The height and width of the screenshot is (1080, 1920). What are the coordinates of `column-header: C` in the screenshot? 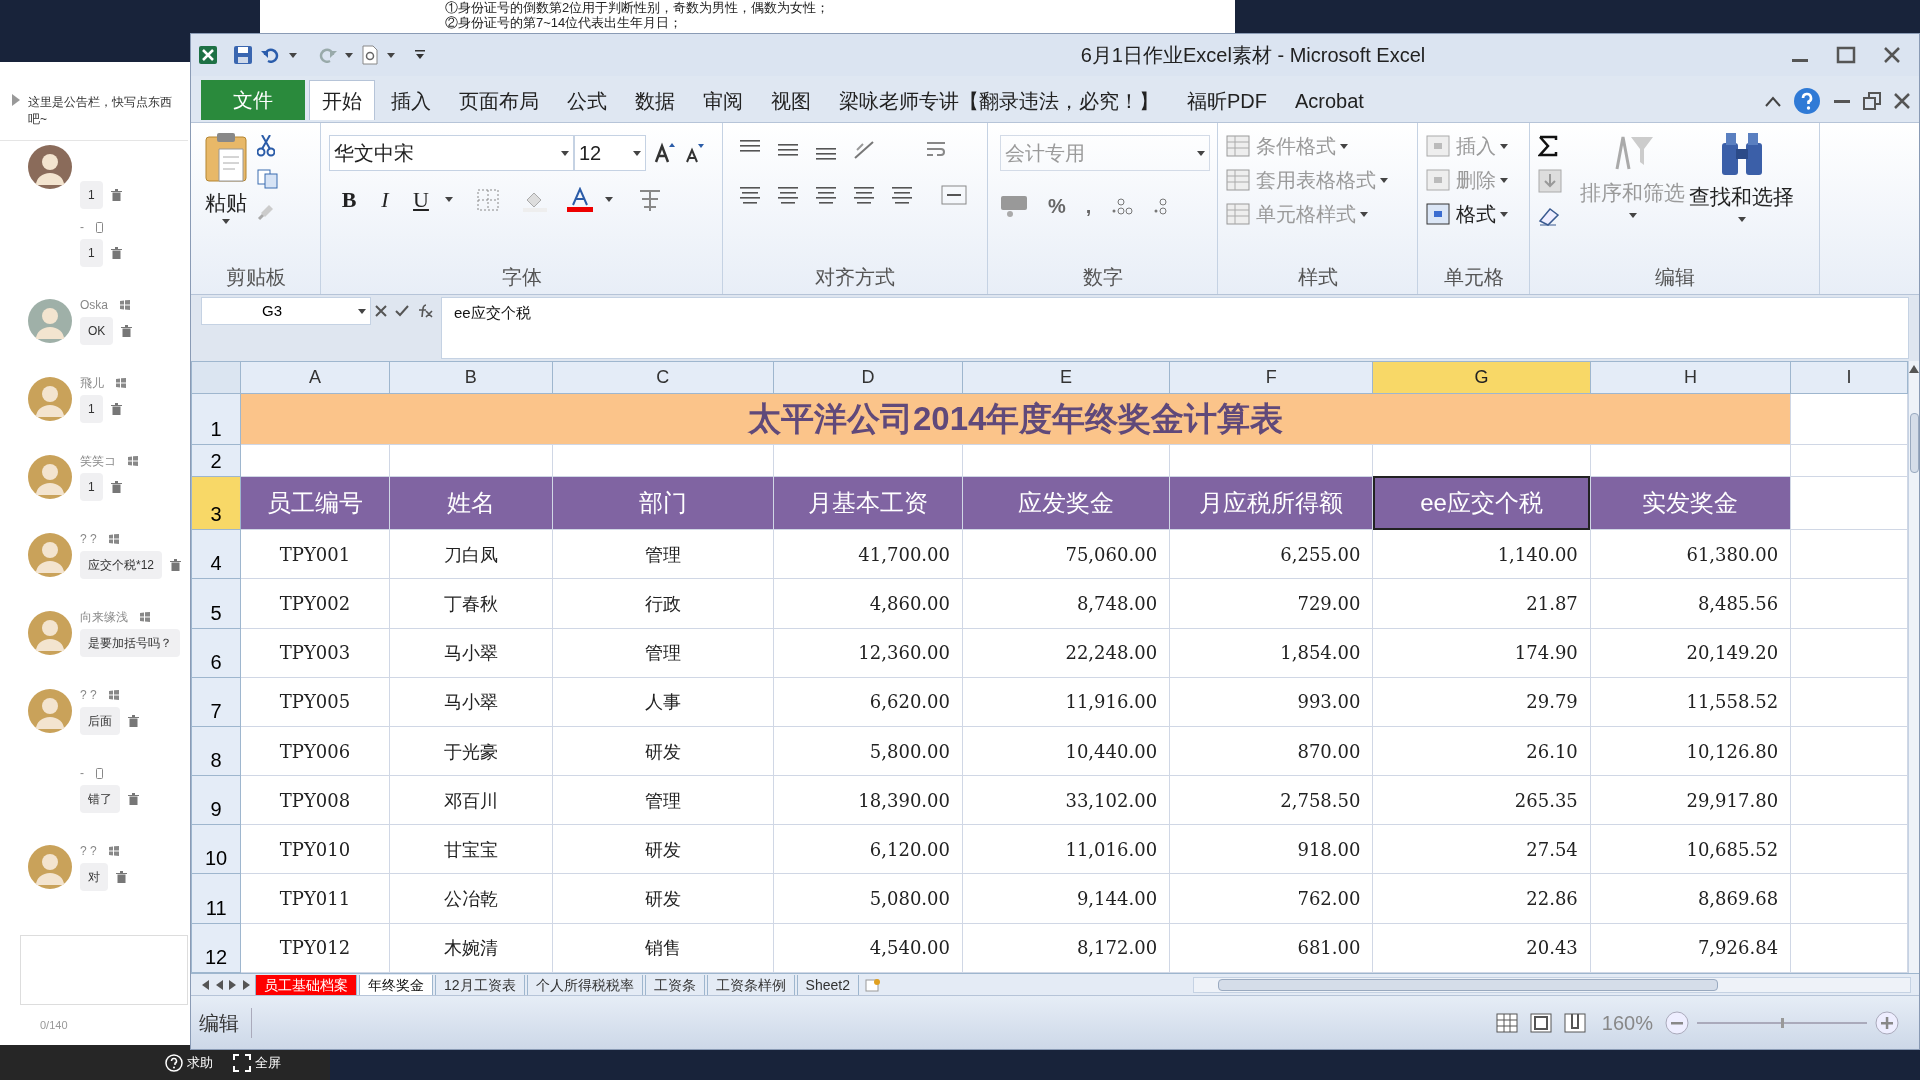 It's located at (663, 377).